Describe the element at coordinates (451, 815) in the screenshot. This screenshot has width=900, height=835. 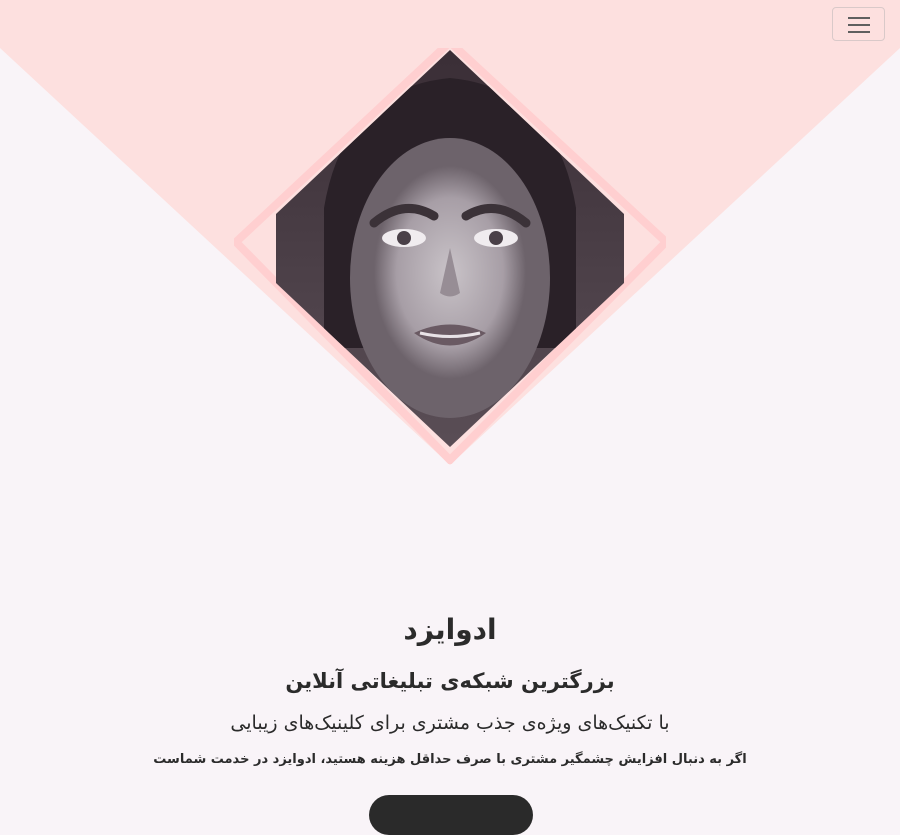
I see `cta-button` at that location.